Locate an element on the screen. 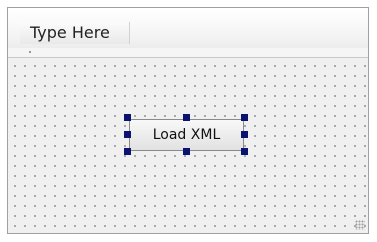 The height and width of the screenshot is (242, 377). resize-grip-icon is located at coordinates (360, 225).